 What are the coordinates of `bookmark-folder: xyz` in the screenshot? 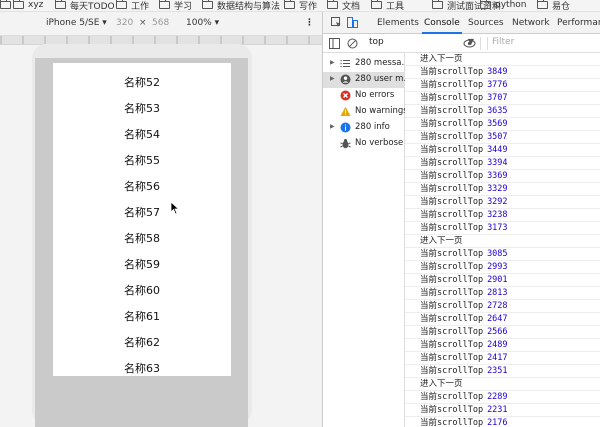 It's located at (28, 5).